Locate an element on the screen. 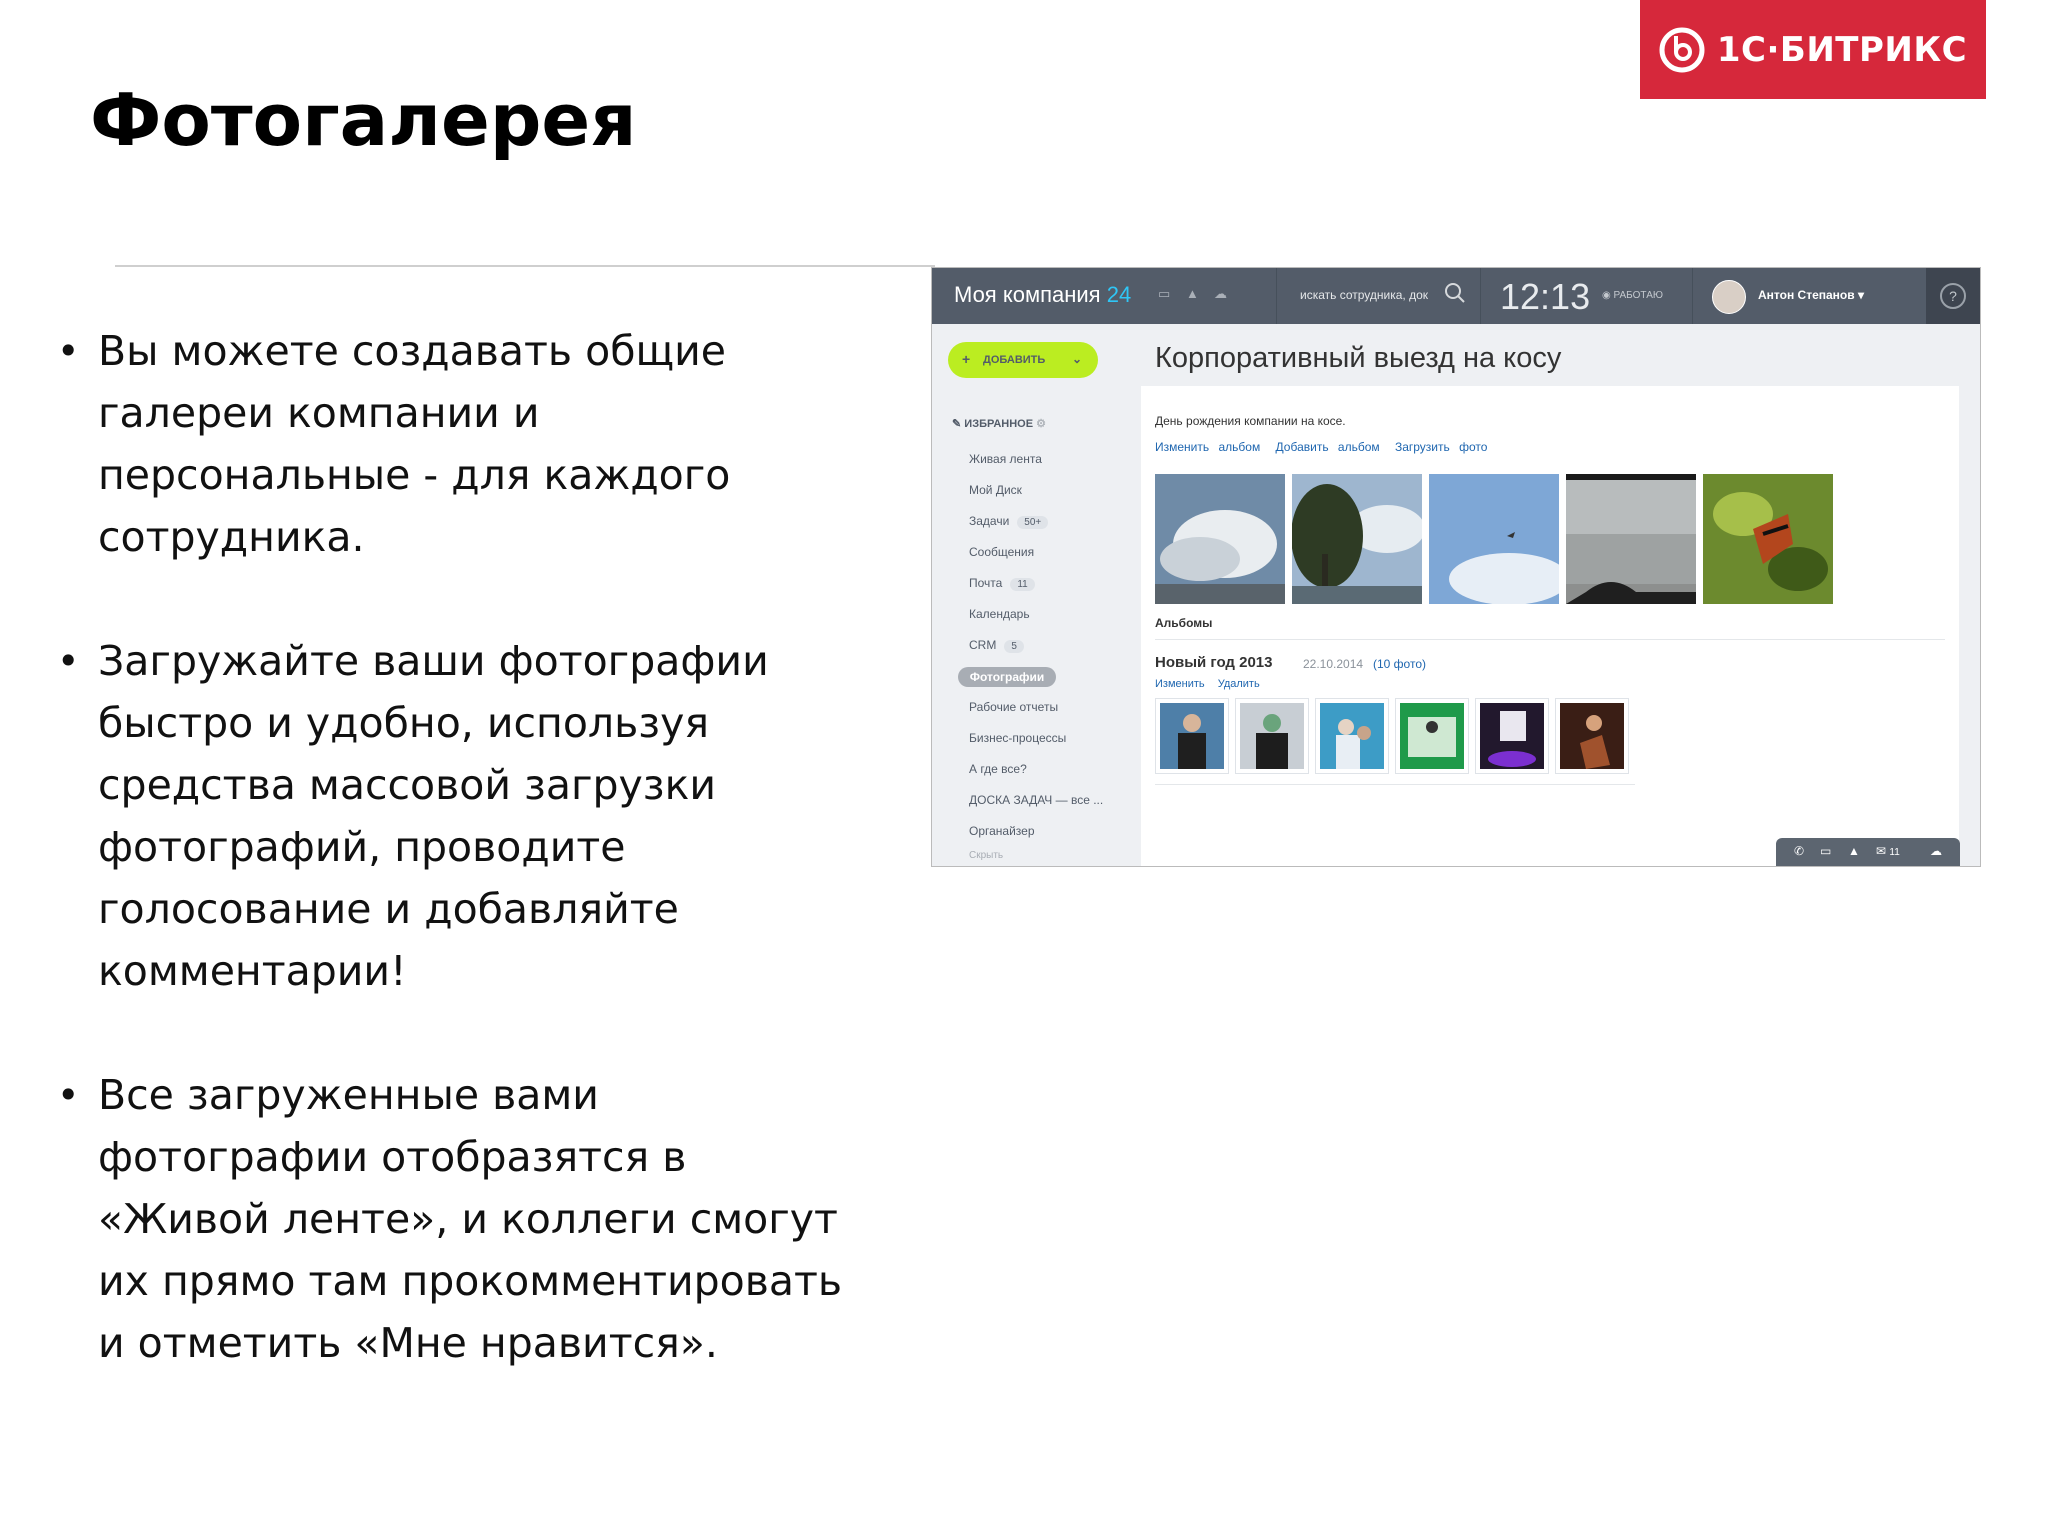  sidebar-item-business-processes: Бизнес-процессы is located at coordinates (1017, 738).